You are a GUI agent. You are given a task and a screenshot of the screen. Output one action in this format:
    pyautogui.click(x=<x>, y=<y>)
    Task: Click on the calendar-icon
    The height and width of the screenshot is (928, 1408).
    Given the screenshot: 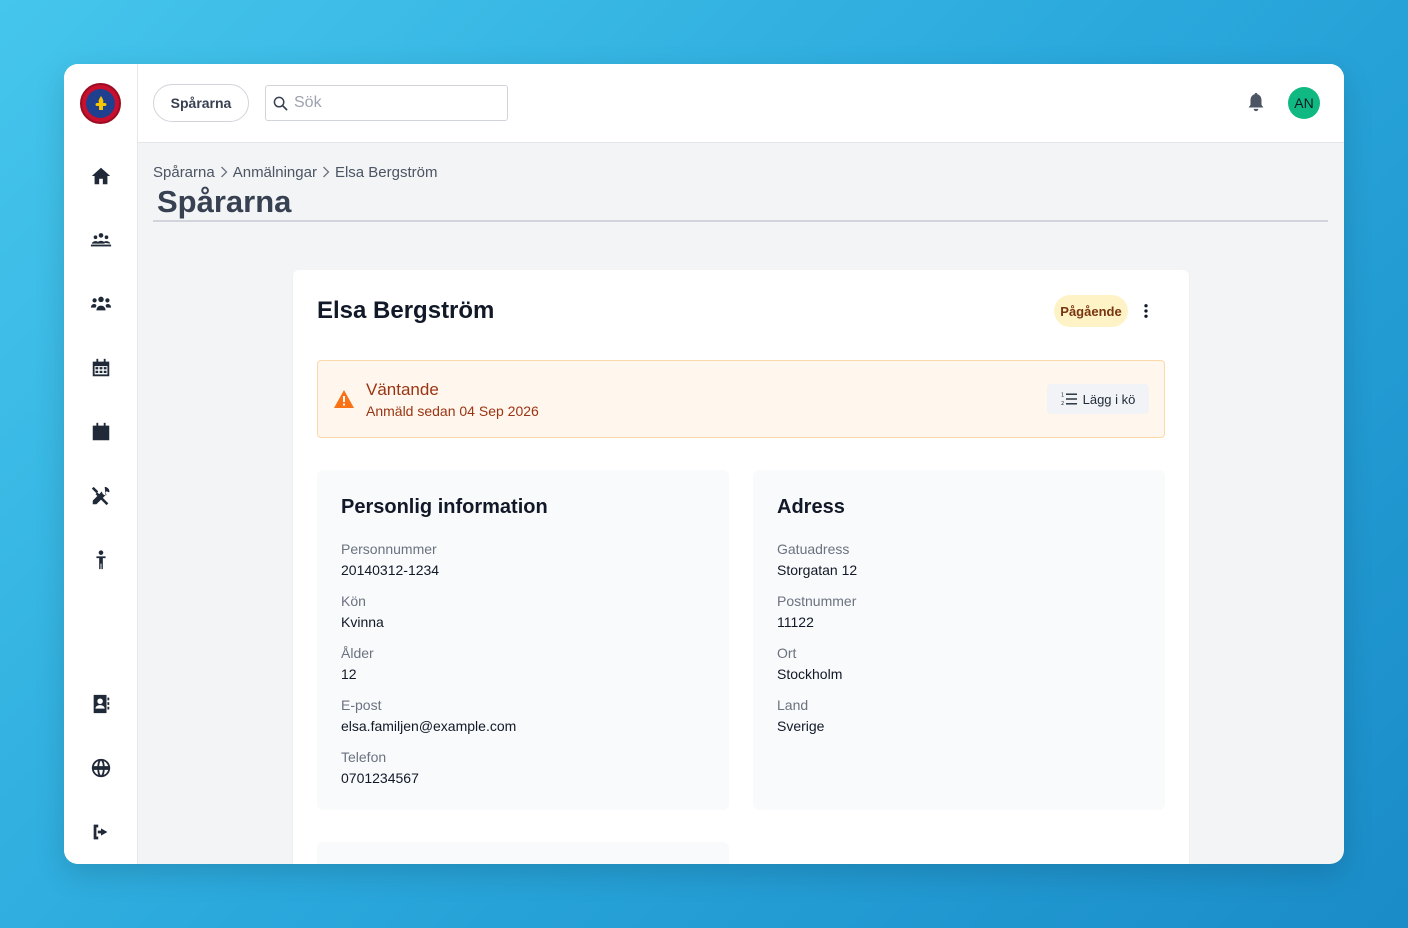 What is the action you would take?
    pyautogui.click(x=101, y=432)
    